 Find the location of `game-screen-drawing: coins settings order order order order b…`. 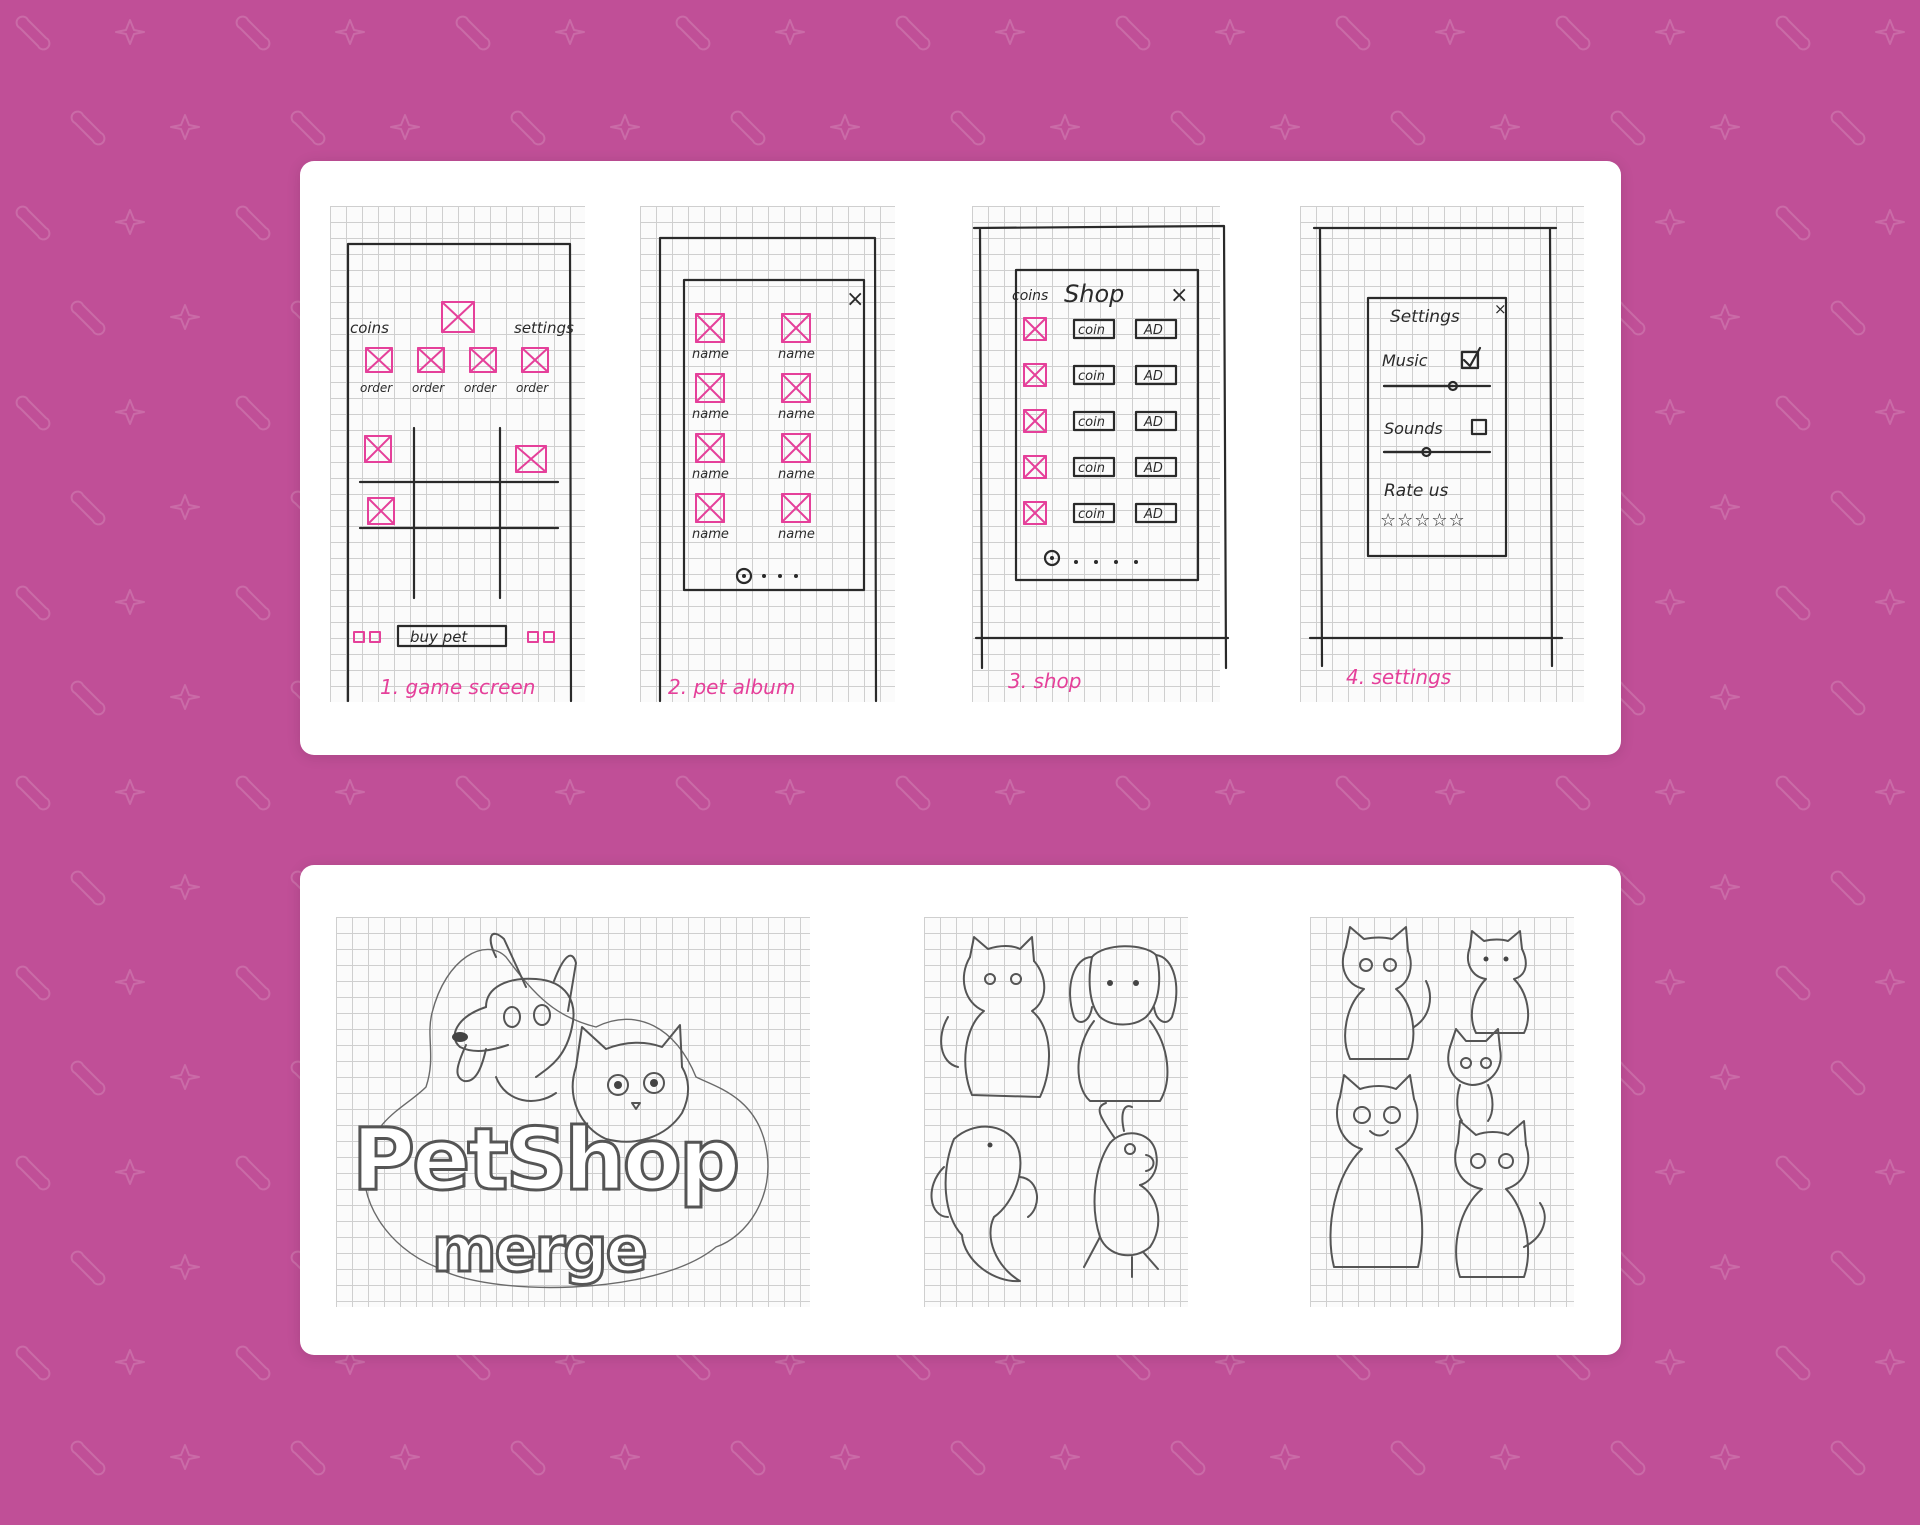

game-screen-drawing: coins settings order order order order b… is located at coordinates (460, 472).